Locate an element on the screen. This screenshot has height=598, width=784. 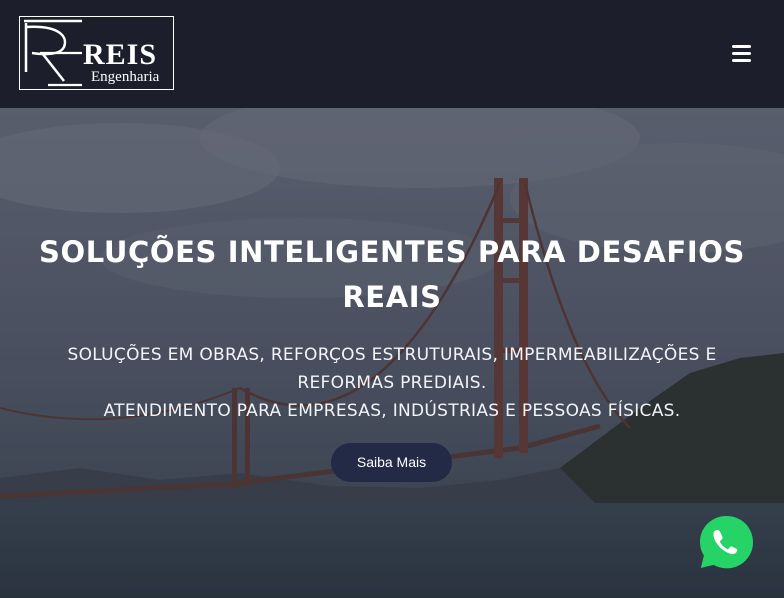
logo-name: REIS is located at coordinates (120, 54).